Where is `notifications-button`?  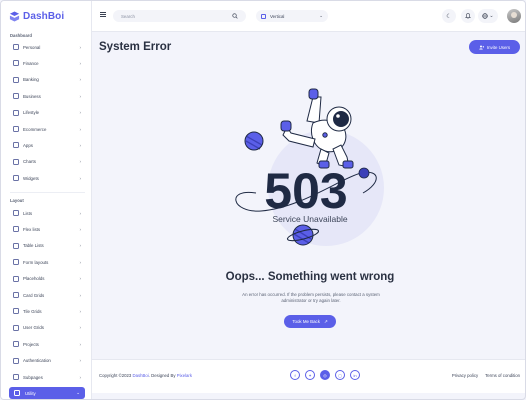
notifications-button is located at coordinates (468, 16).